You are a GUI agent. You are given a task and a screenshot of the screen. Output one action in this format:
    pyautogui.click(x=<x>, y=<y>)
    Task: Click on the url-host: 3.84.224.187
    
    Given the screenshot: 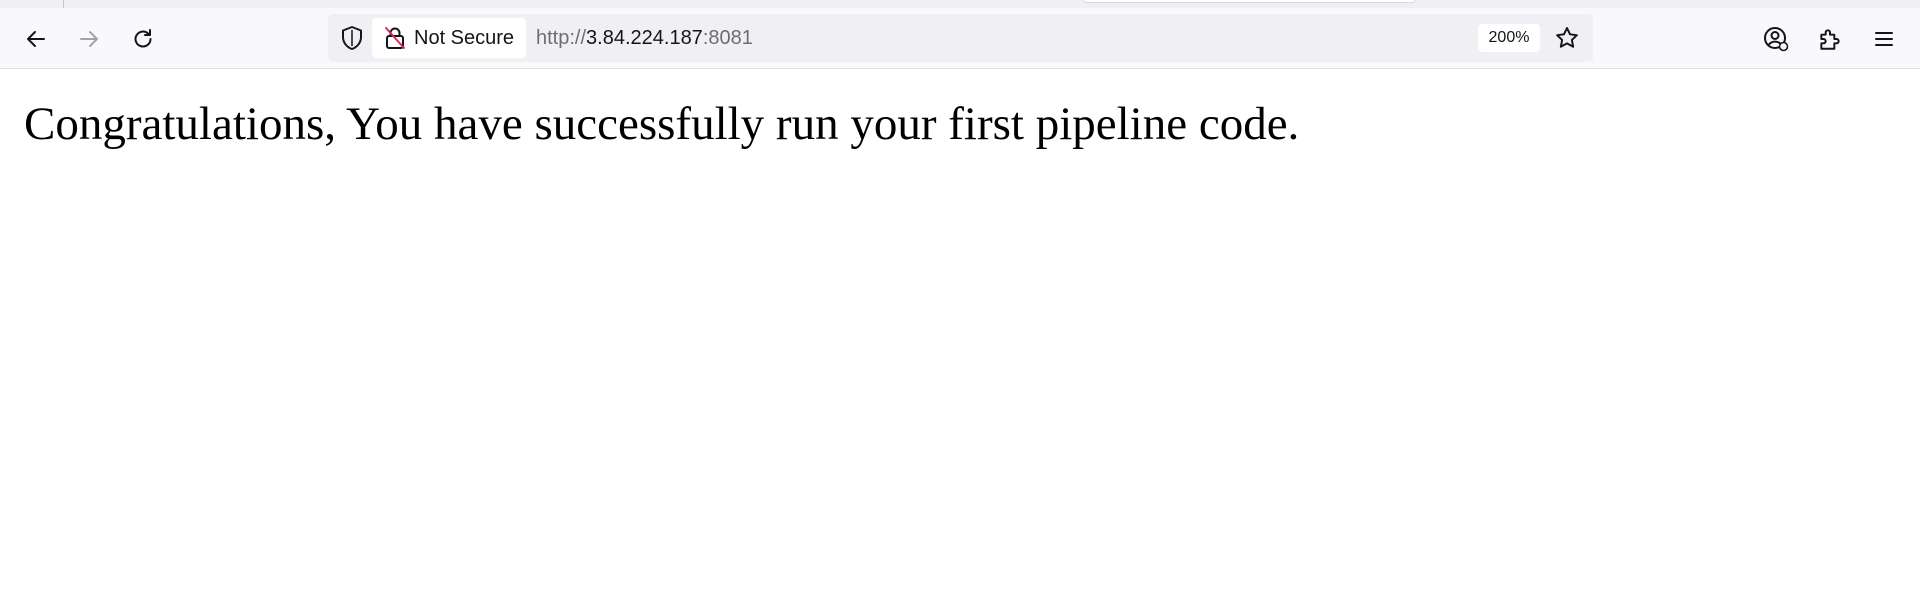 What is the action you would take?
    pyautogui.click(x=644, y=38)
    